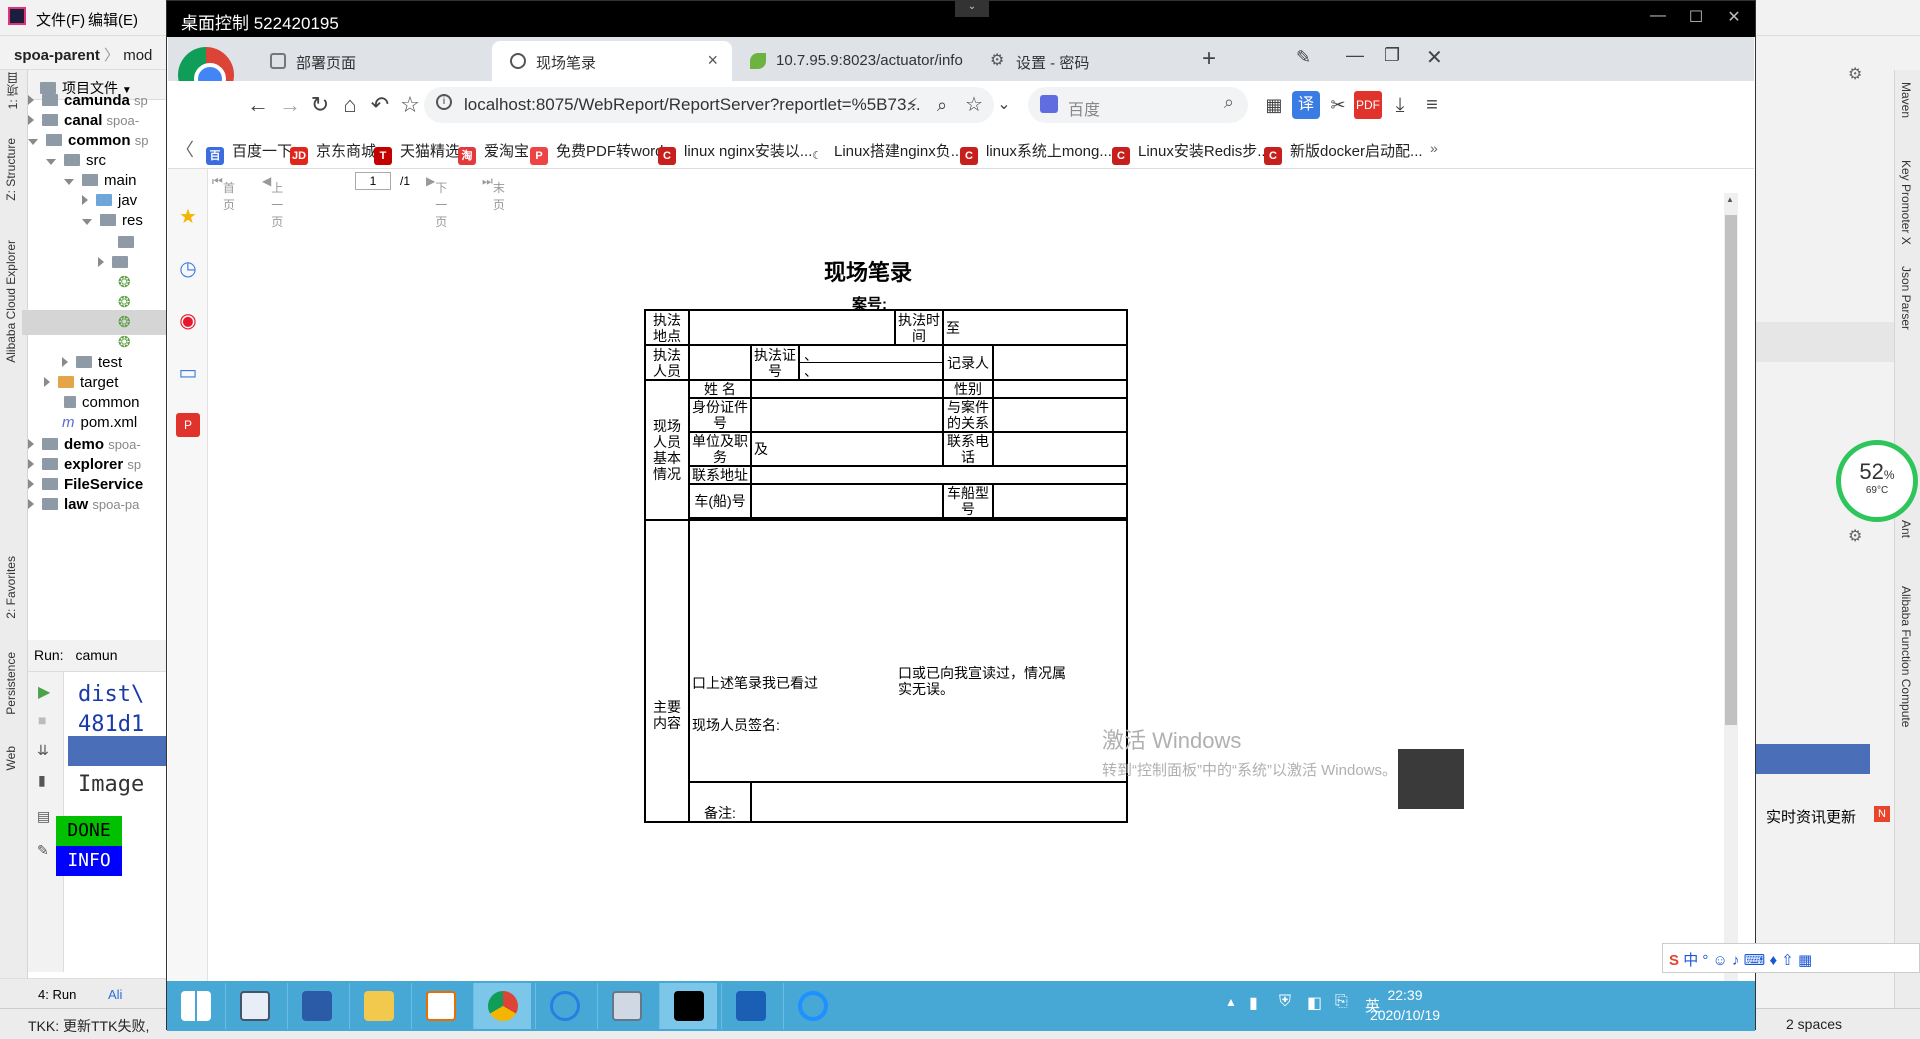 This screenshot has height=1039, width=1920. Describe the element at coordinates (1405, 1005) in the screenshot. I see `taskbar-clock: 22:39 2020/10/19` at that location.